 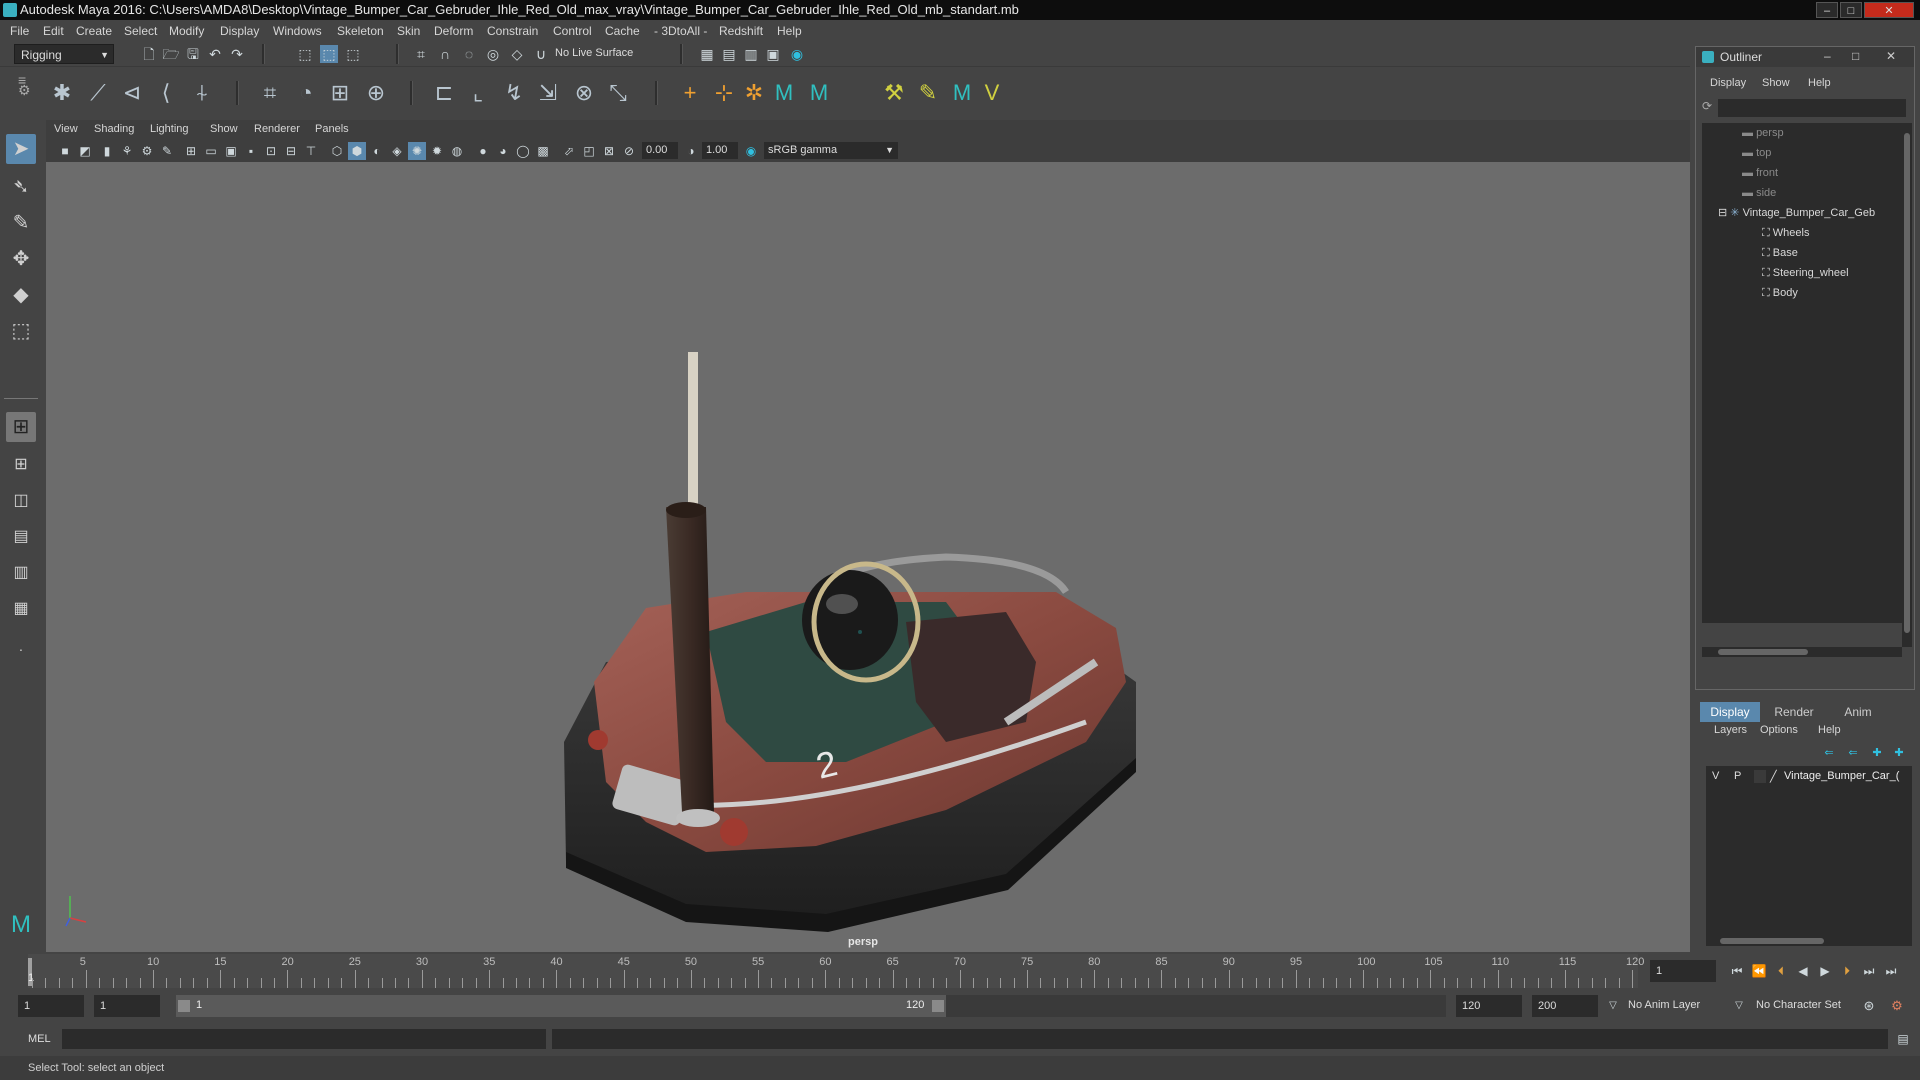 What do you see at coordinates (962, 93) in the screenshot?
I see `maya-script-c-icon: M` at bounding box center [962, 93].